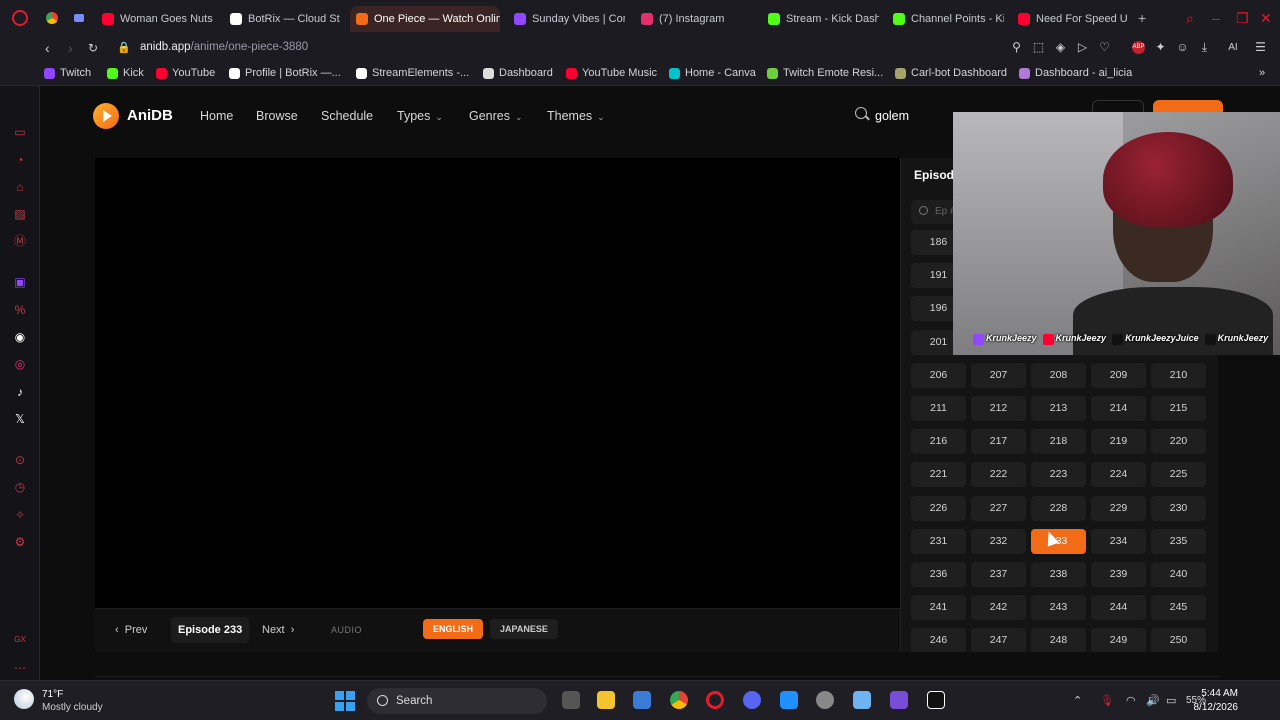 The height and width of the screenshot is (720, 1280). Describe the element at coordinates (1082, 47) in the screenshot. I see `play-icon: ▷` at that location.